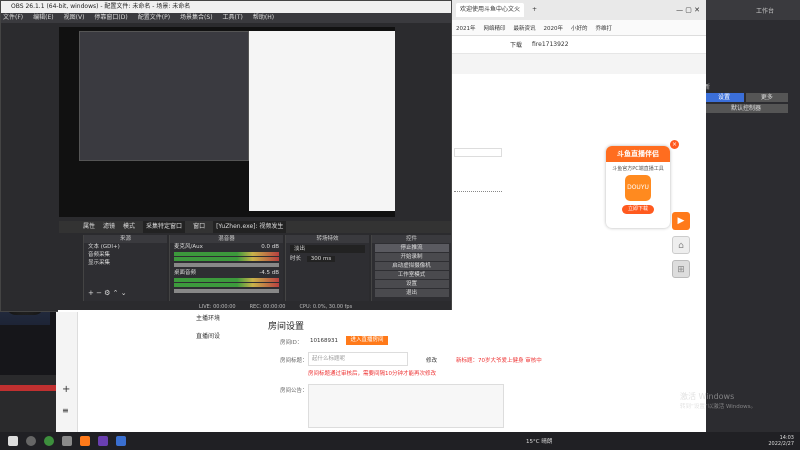 The width and height of the screenshot is (800, 450). Describe the element at coordinates (28, 388) in the screenshot. I see `timeline-bar` at that location.